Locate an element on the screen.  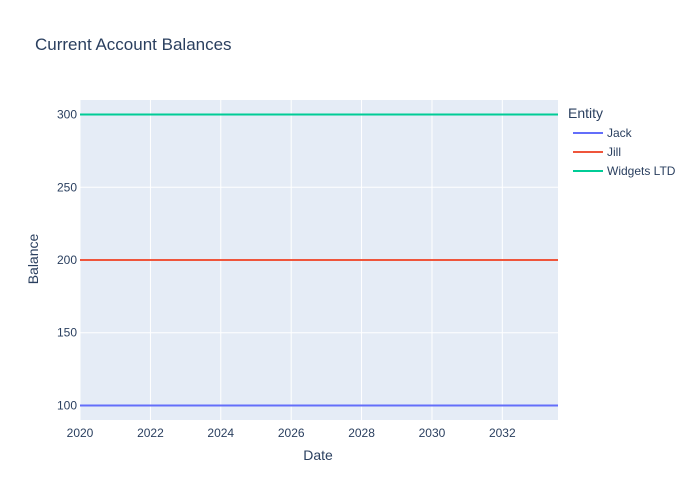
x-tick-label: 2024 is located at coordinates (220, 433).